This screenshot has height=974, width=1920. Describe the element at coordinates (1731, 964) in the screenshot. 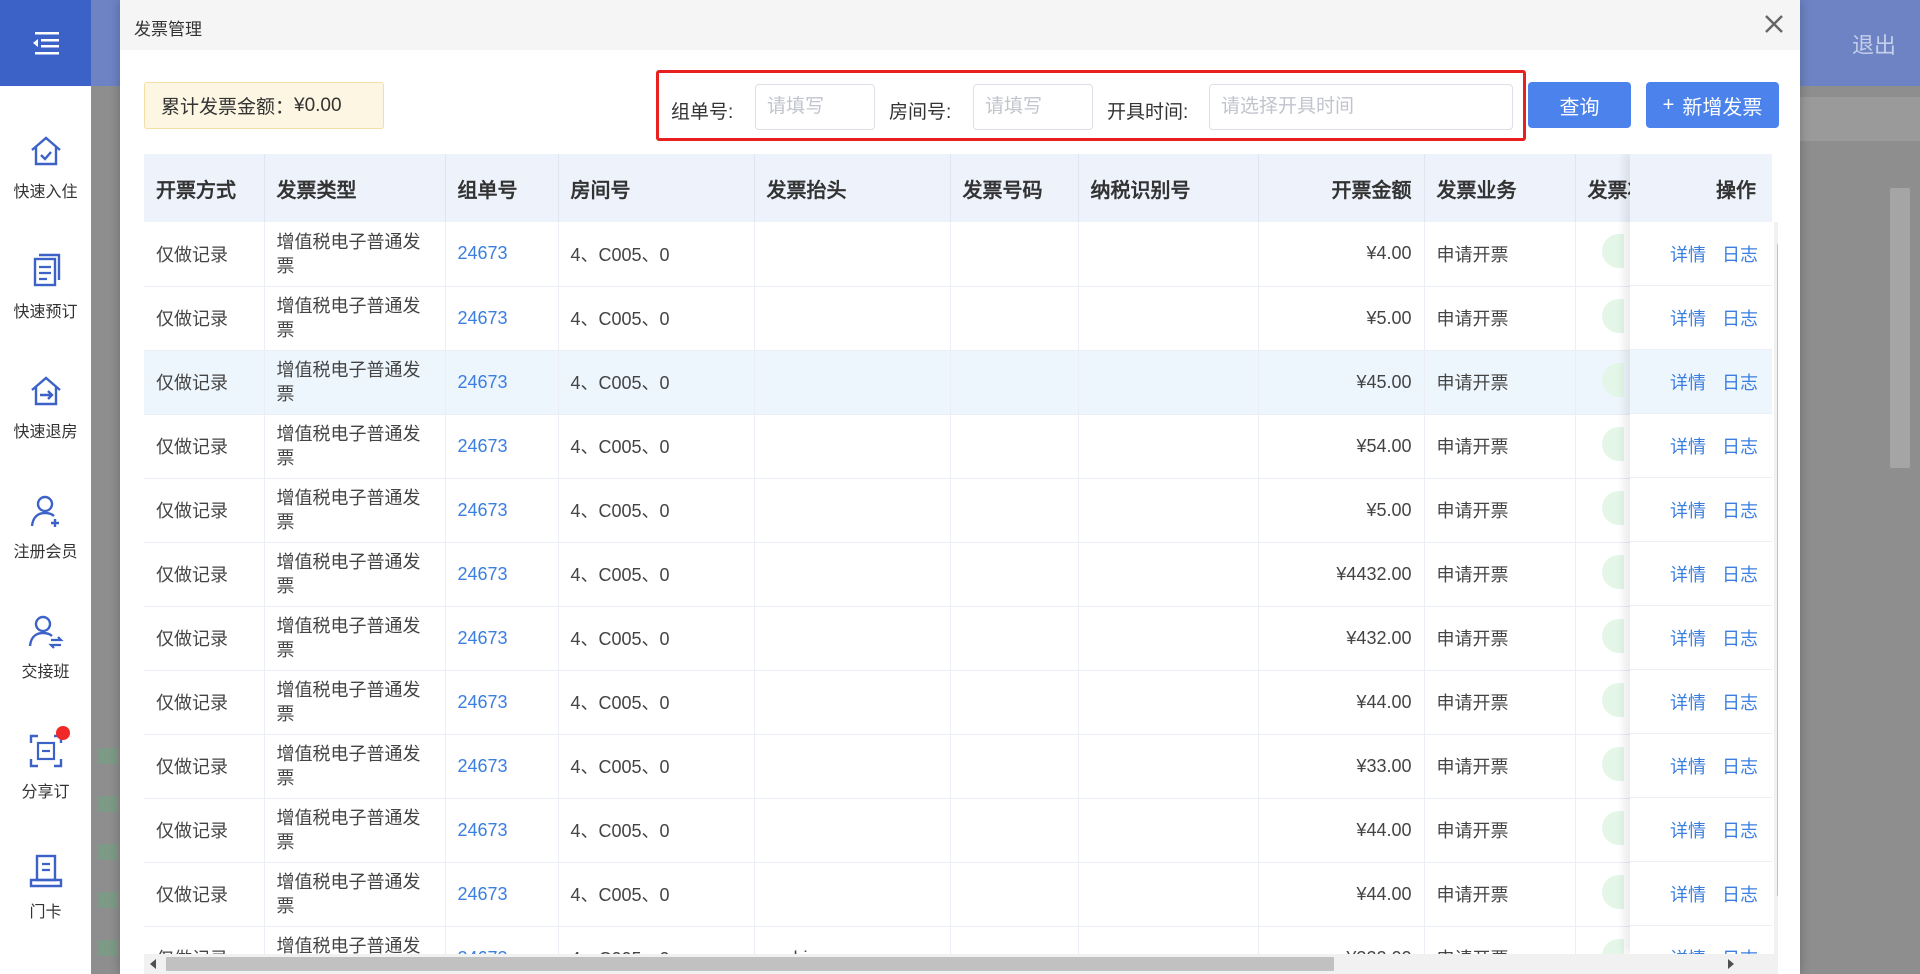

I see `scroll-right-icon` at that location.